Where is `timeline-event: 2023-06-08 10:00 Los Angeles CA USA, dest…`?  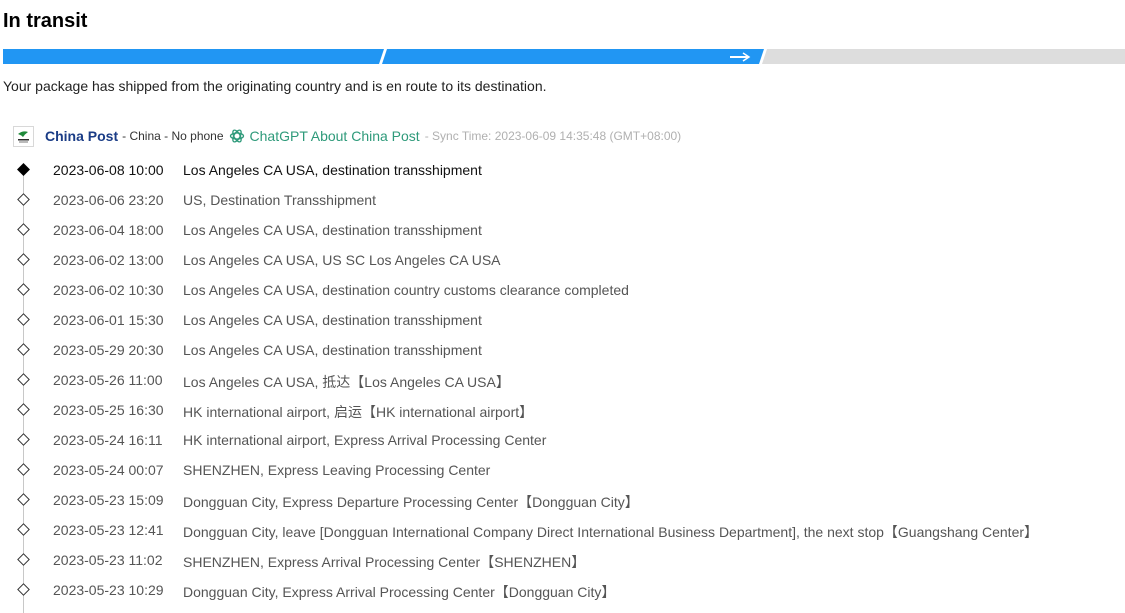 timeline-event: 2023-06-08 10:00 Los Angeles CA USA, dest… is located at coordinates (562, 170).